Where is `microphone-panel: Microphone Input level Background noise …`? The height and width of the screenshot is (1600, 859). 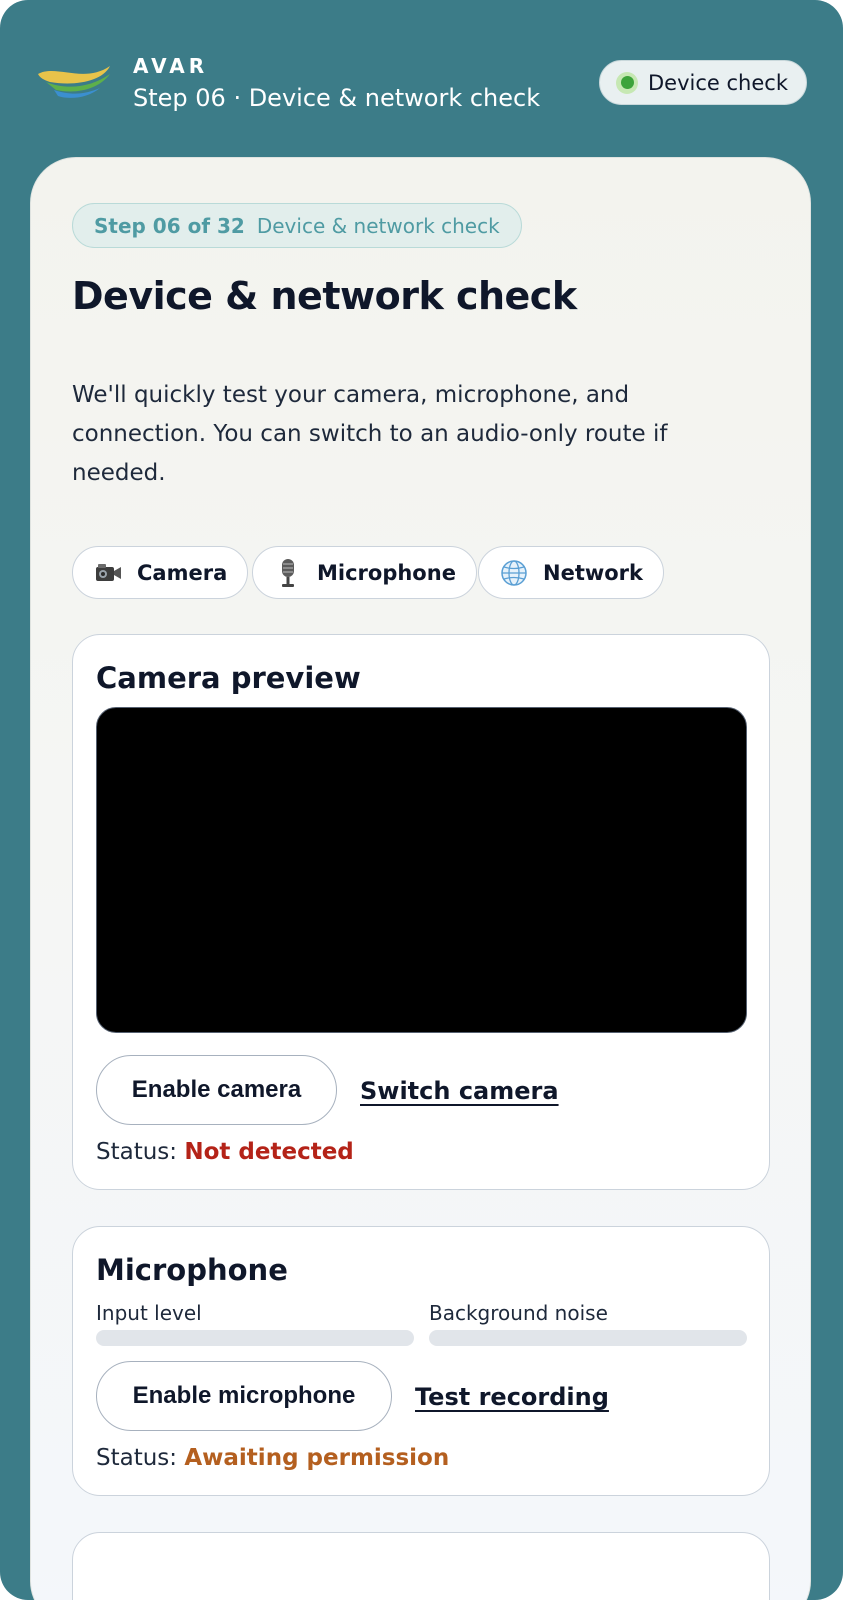 microphone-panel: Microphone Input level Background noise … is located at coordinates (421, 1361).